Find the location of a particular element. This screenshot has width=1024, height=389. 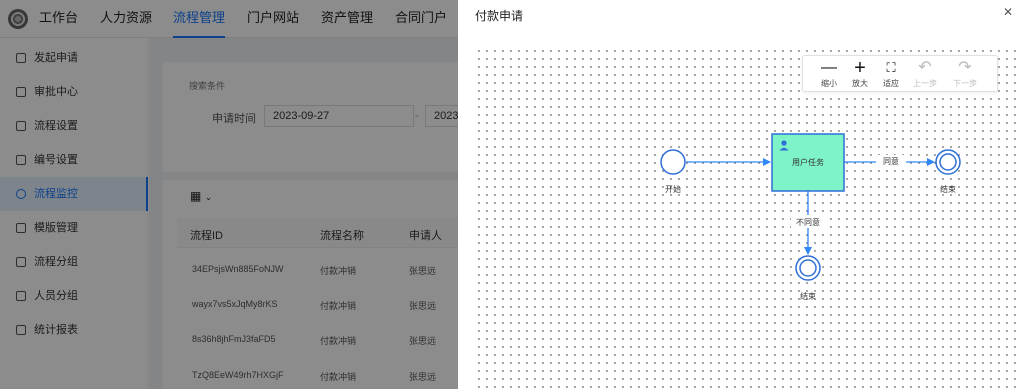

end-label-agree: 结束 is located at coordinates (948, 189).